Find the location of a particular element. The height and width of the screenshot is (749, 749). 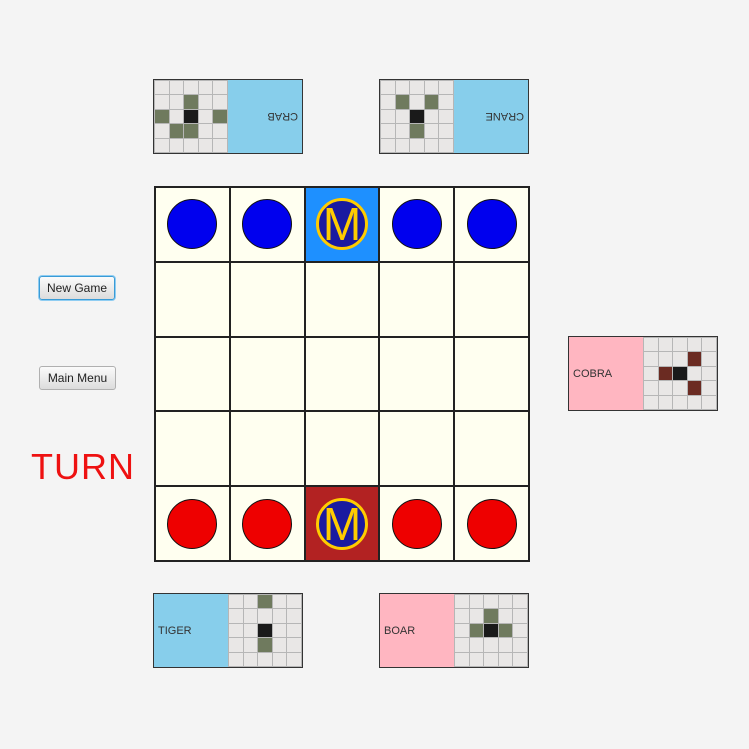

turn-indicator: TURN is located at coordinates (83, 466).